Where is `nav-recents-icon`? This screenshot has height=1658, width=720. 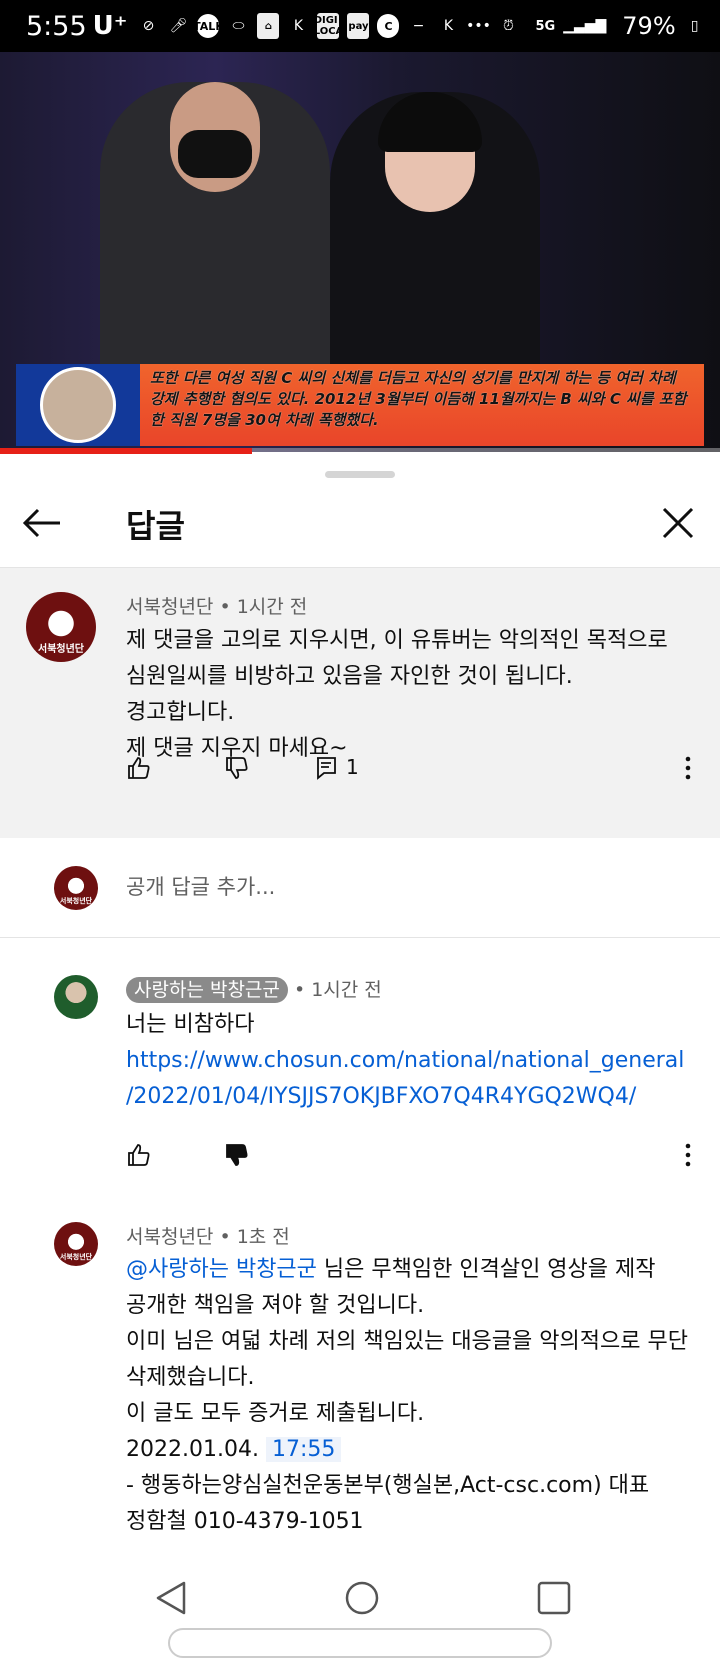 nav-recents-icon is located at coordinates (554, 1598).